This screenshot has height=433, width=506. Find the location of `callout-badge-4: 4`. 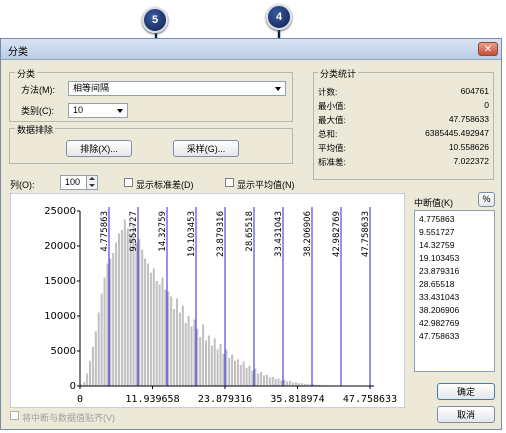

callout-badge-4: 4 is located at coordinates (279, 17).